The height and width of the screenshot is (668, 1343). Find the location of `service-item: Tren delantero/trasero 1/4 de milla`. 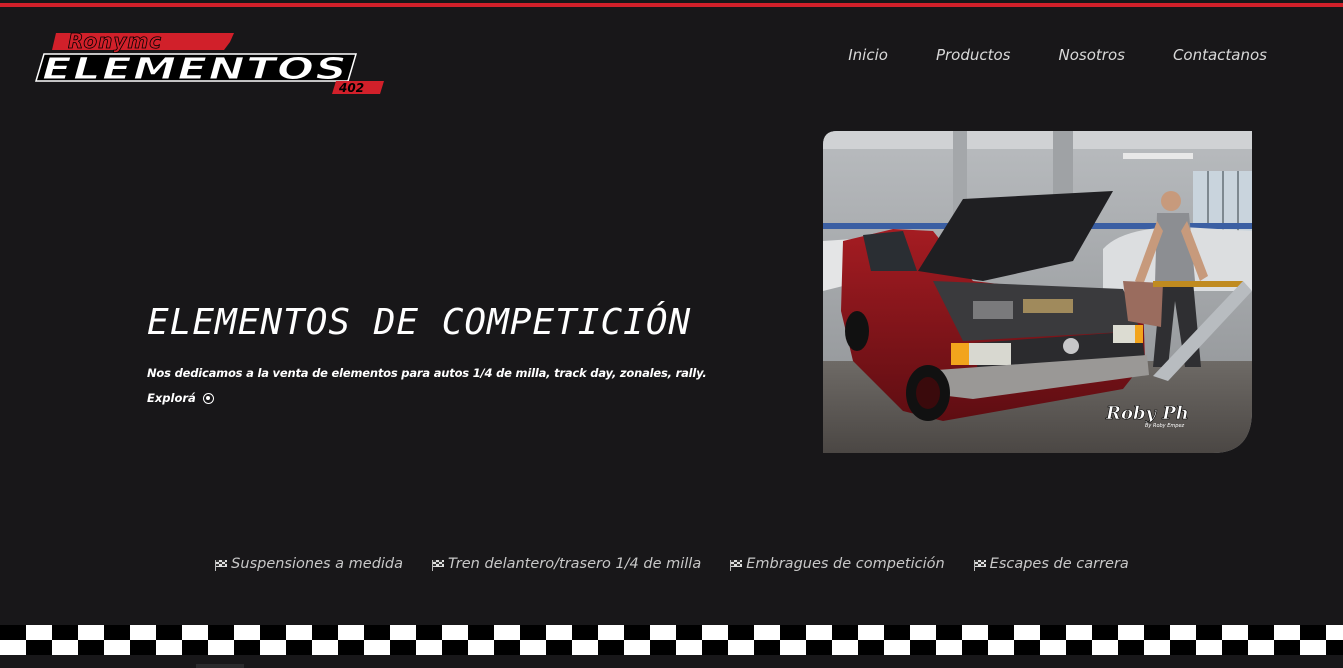

service-item: Tren delantero/trasero 1/4 de milla is located at coordinates (566, 564).